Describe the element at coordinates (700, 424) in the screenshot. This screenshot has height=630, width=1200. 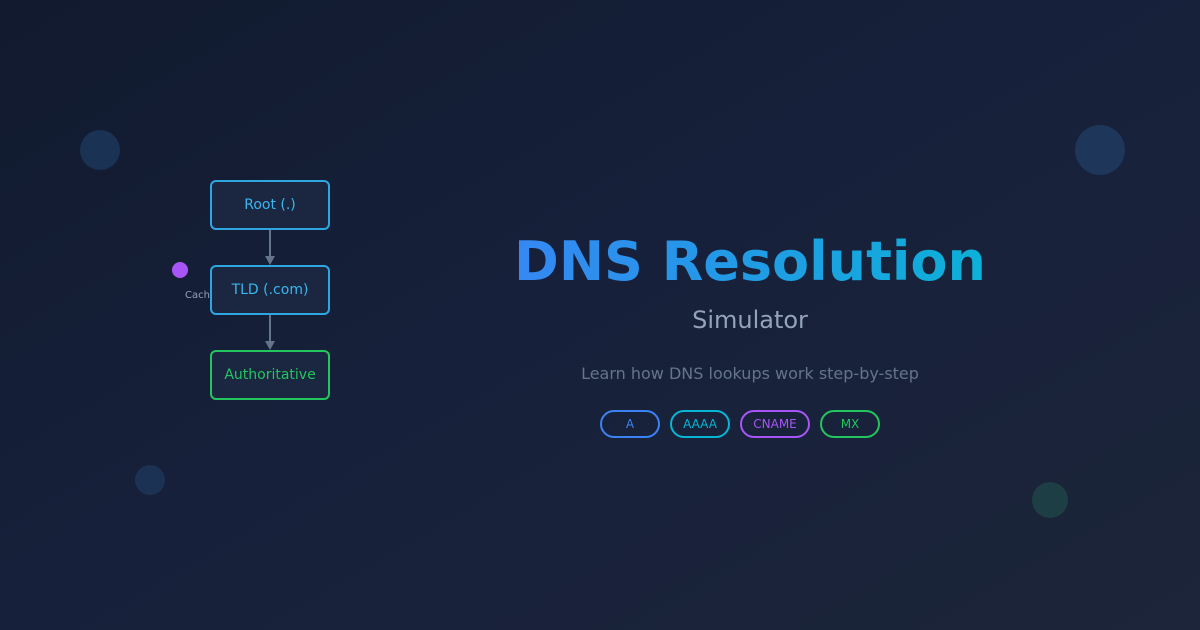
I see `record-type-badge-aaaa: AAAA` at that location.